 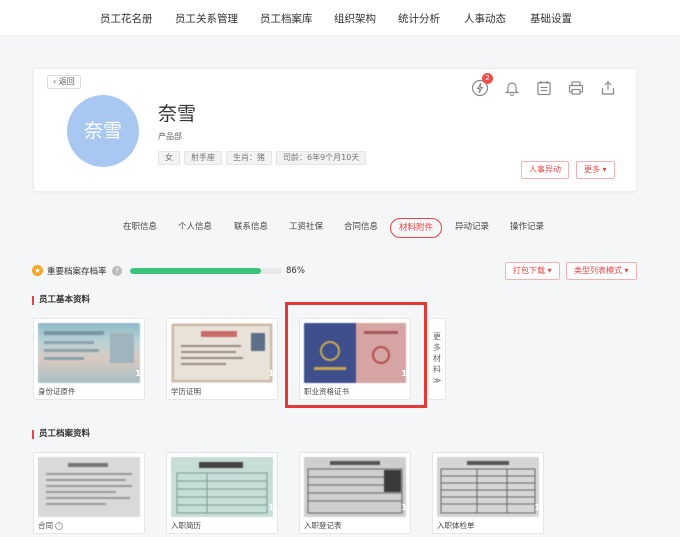 What do you see at coordinates (456, 525) in the screenshot?
I see `doc-label: 入职体检单` at bounding box center [456, 525].